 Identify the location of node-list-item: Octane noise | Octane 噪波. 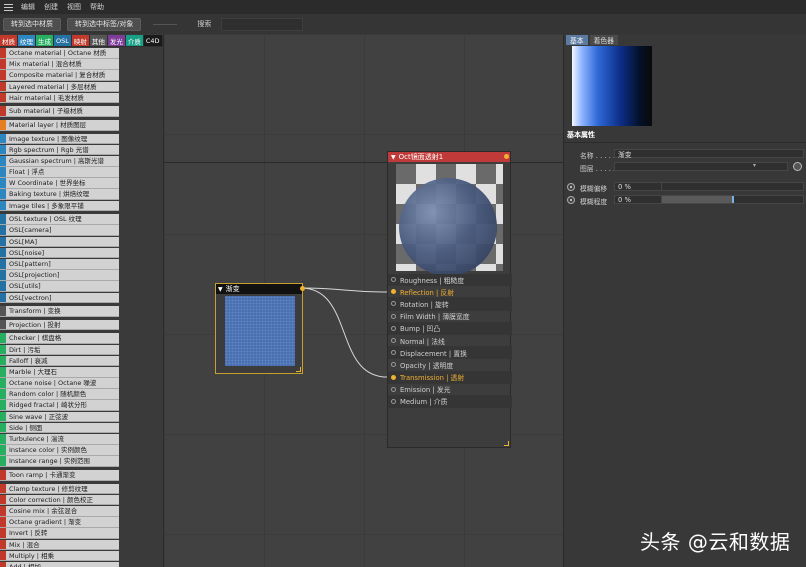
(59, 383).